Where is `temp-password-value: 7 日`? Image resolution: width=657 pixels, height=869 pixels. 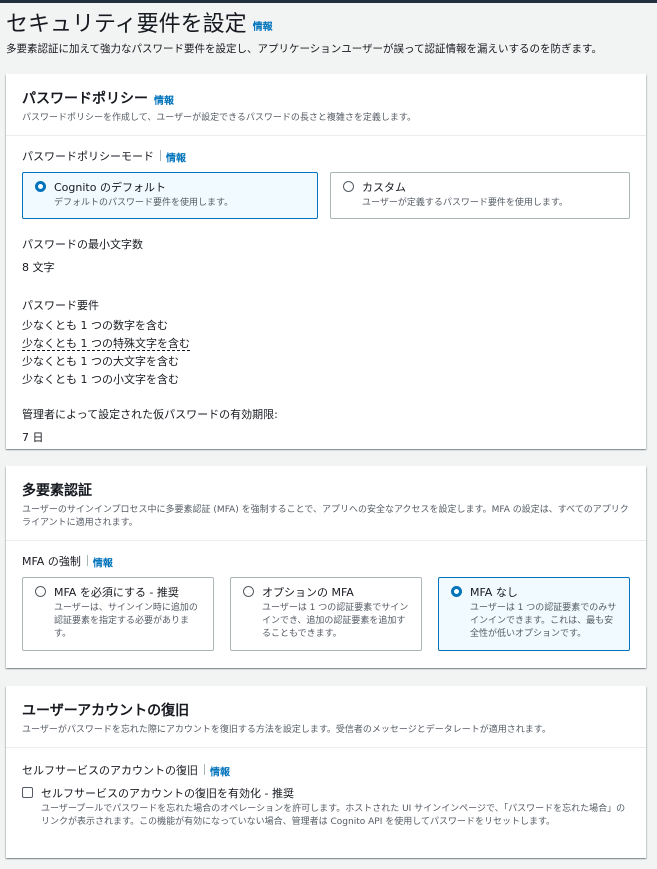 temp-password-value: 7 日 is located at coordinates (33, 437).